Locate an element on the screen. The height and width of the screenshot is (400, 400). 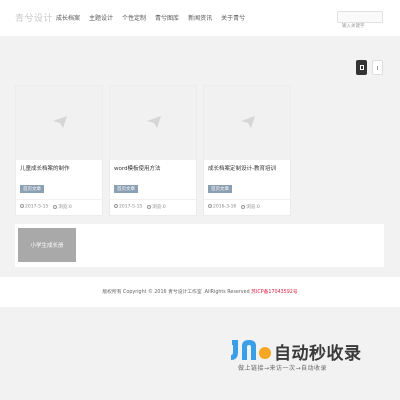
card-title: word模板使用方法 is located at coordinates (137, 168).